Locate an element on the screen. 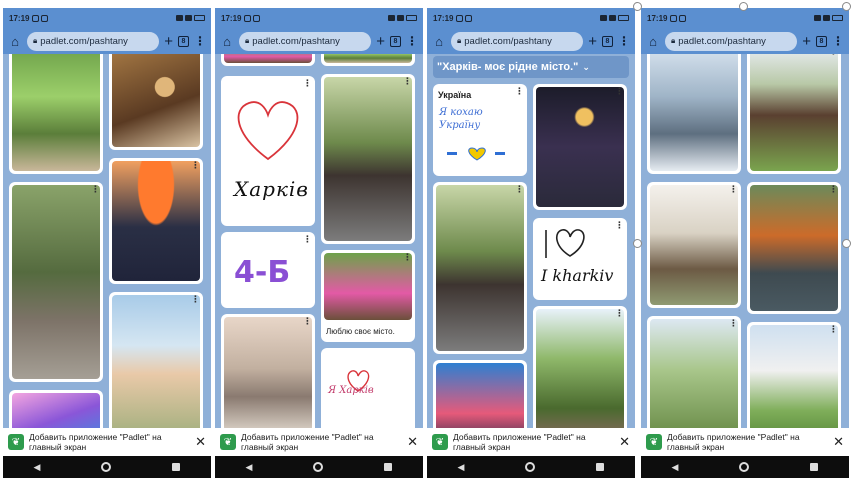 This screenshot has height=478, width=851. drawing-card: 4-Б ⋮ is located at coordinates (268, 270).